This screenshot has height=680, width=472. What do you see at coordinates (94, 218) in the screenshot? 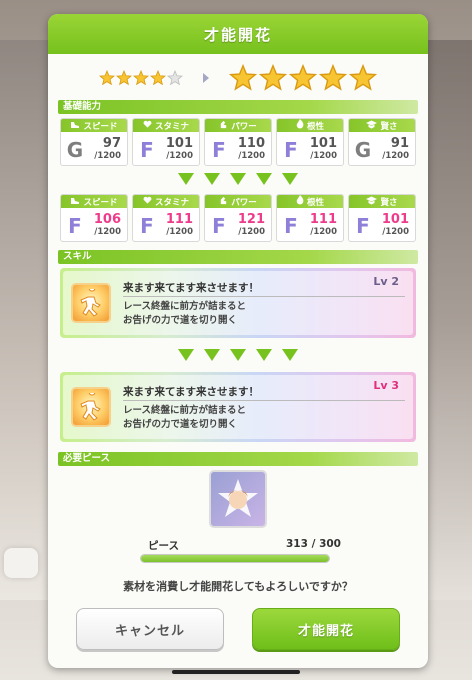
I see `stat-card: スピード F 106 /1200` at bounding box center [94, 218].